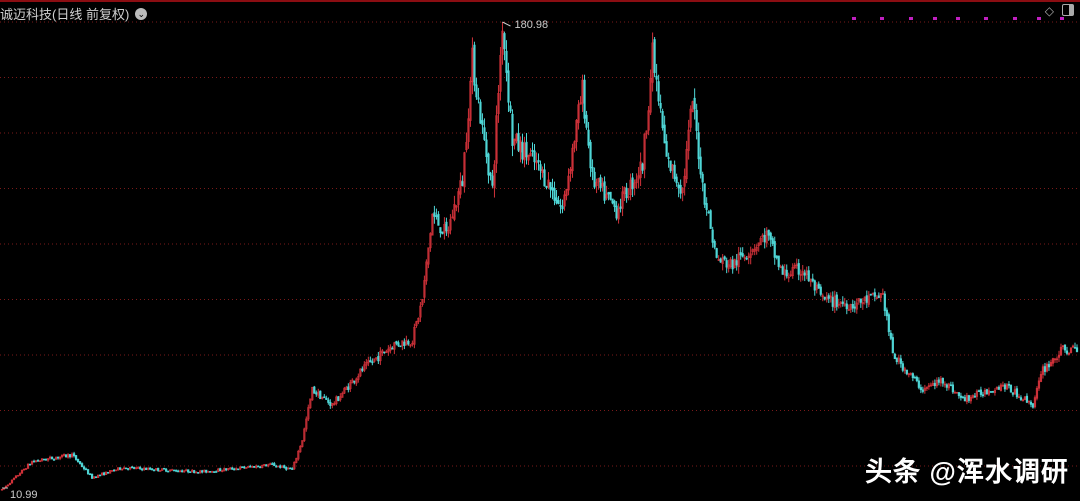 This screenshot has width=1080, height=501. I want to click on toolbar: ◇, so click(1059, 11).